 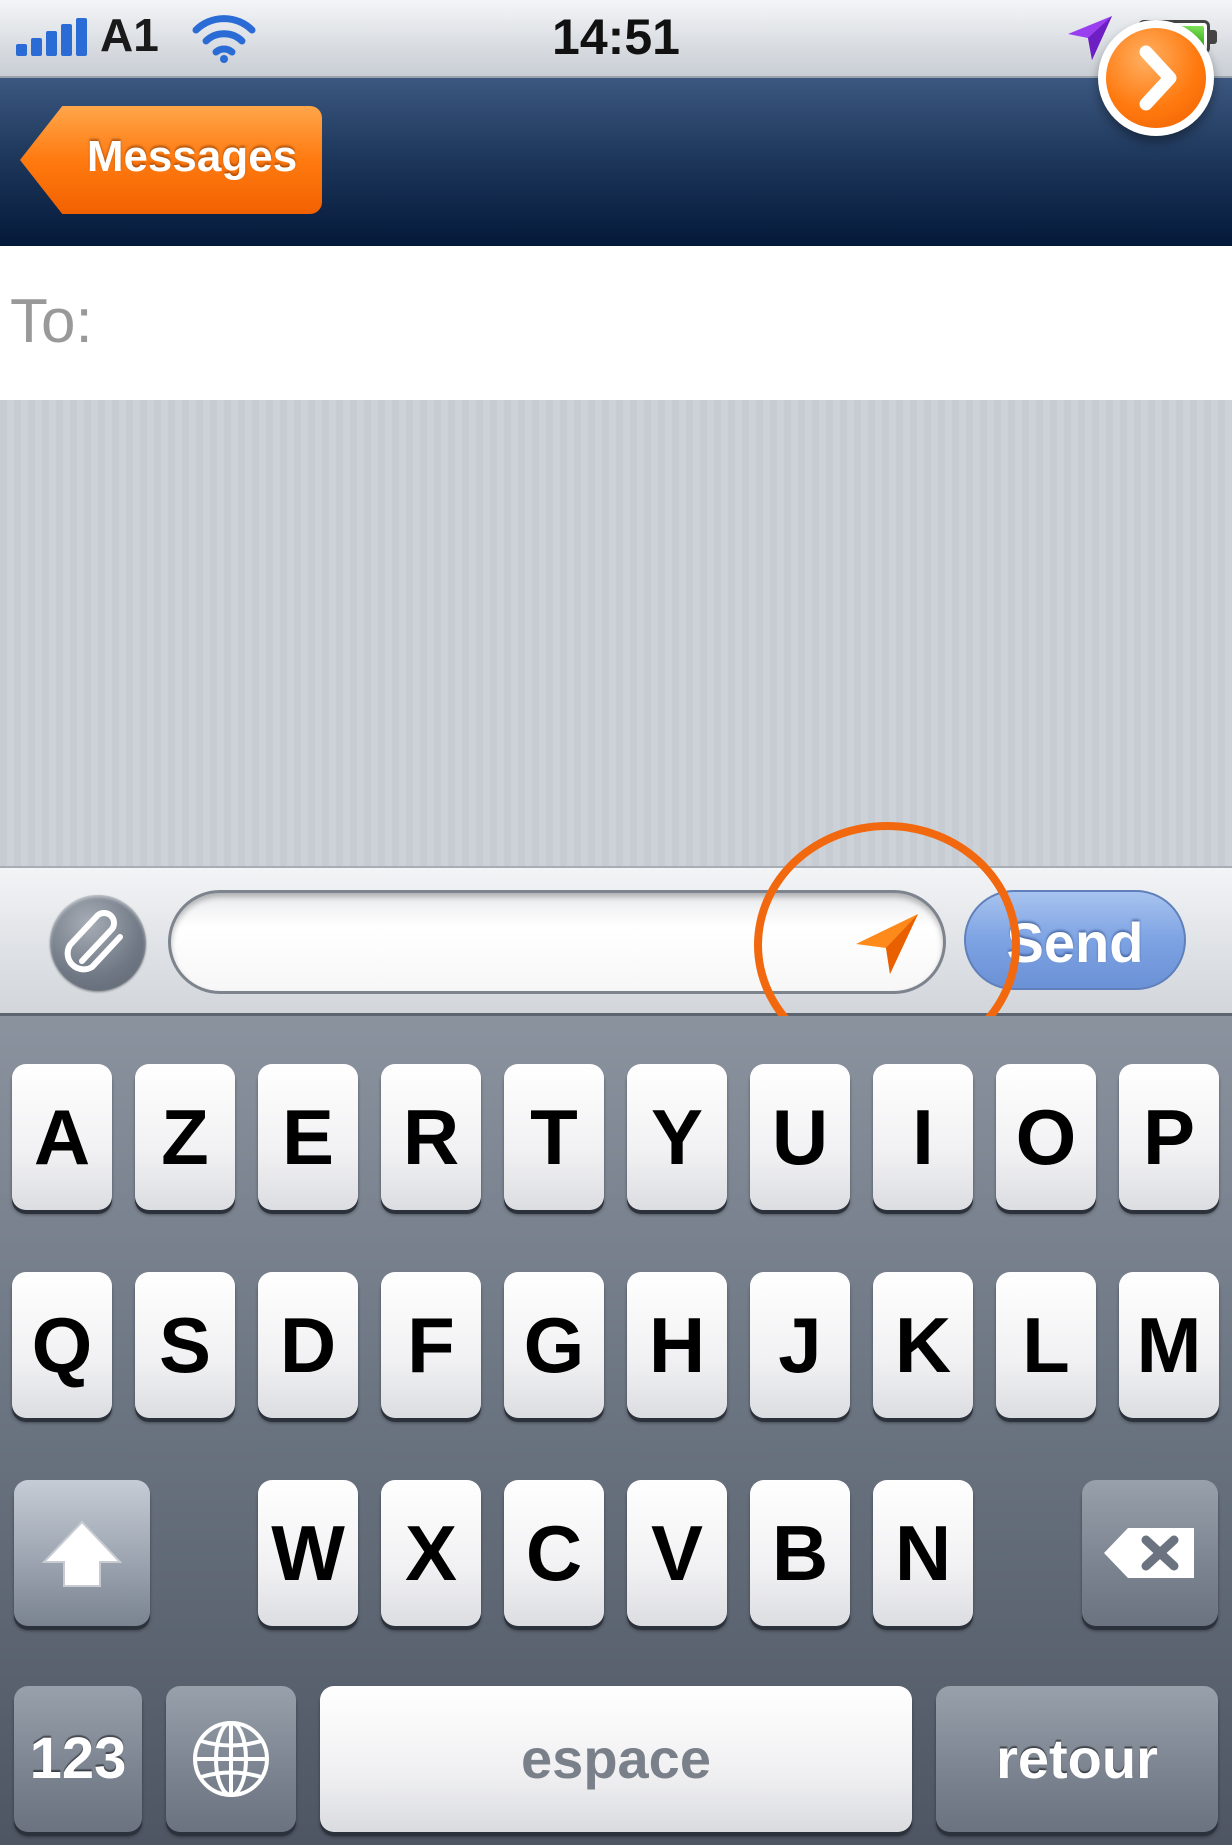 I want to click on send-button-label: Send, so click(x=1075, y=942).